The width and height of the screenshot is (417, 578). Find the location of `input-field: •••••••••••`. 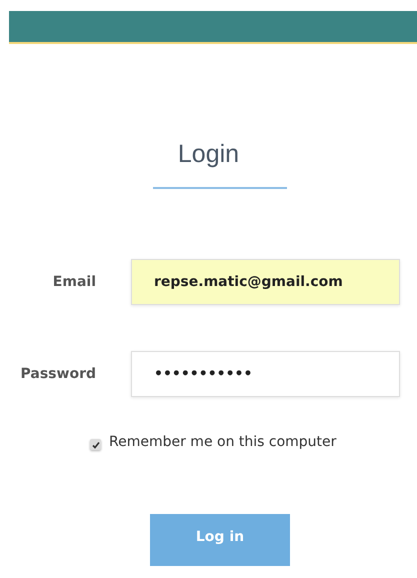

input-field: ••••••••••• is located at coordinates (265, 374).